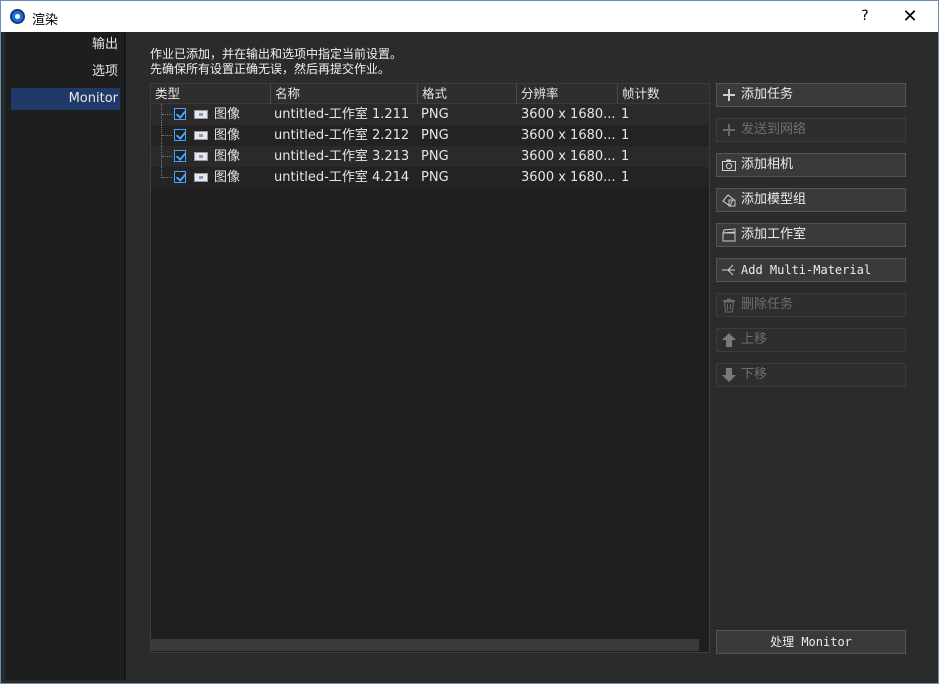 The width and height of the screenshot is (939, 684). What do you see at coordinates (774, 234) in the screenshot?
I see `add-studio-label: 添加工作室` at bounding box center [774, 234].